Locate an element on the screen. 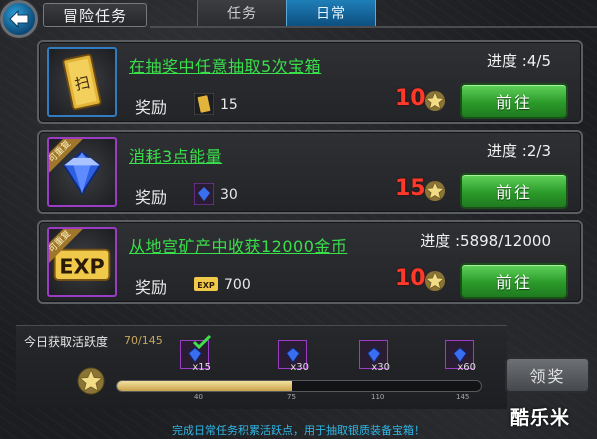 This screenshot has width=597, height=439. reward-amount: 700 is located at coordinates (237, 285).